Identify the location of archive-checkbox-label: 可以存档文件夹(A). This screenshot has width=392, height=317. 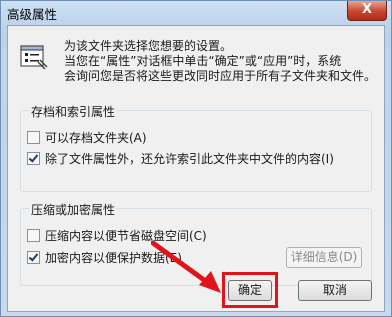
(96, 137).